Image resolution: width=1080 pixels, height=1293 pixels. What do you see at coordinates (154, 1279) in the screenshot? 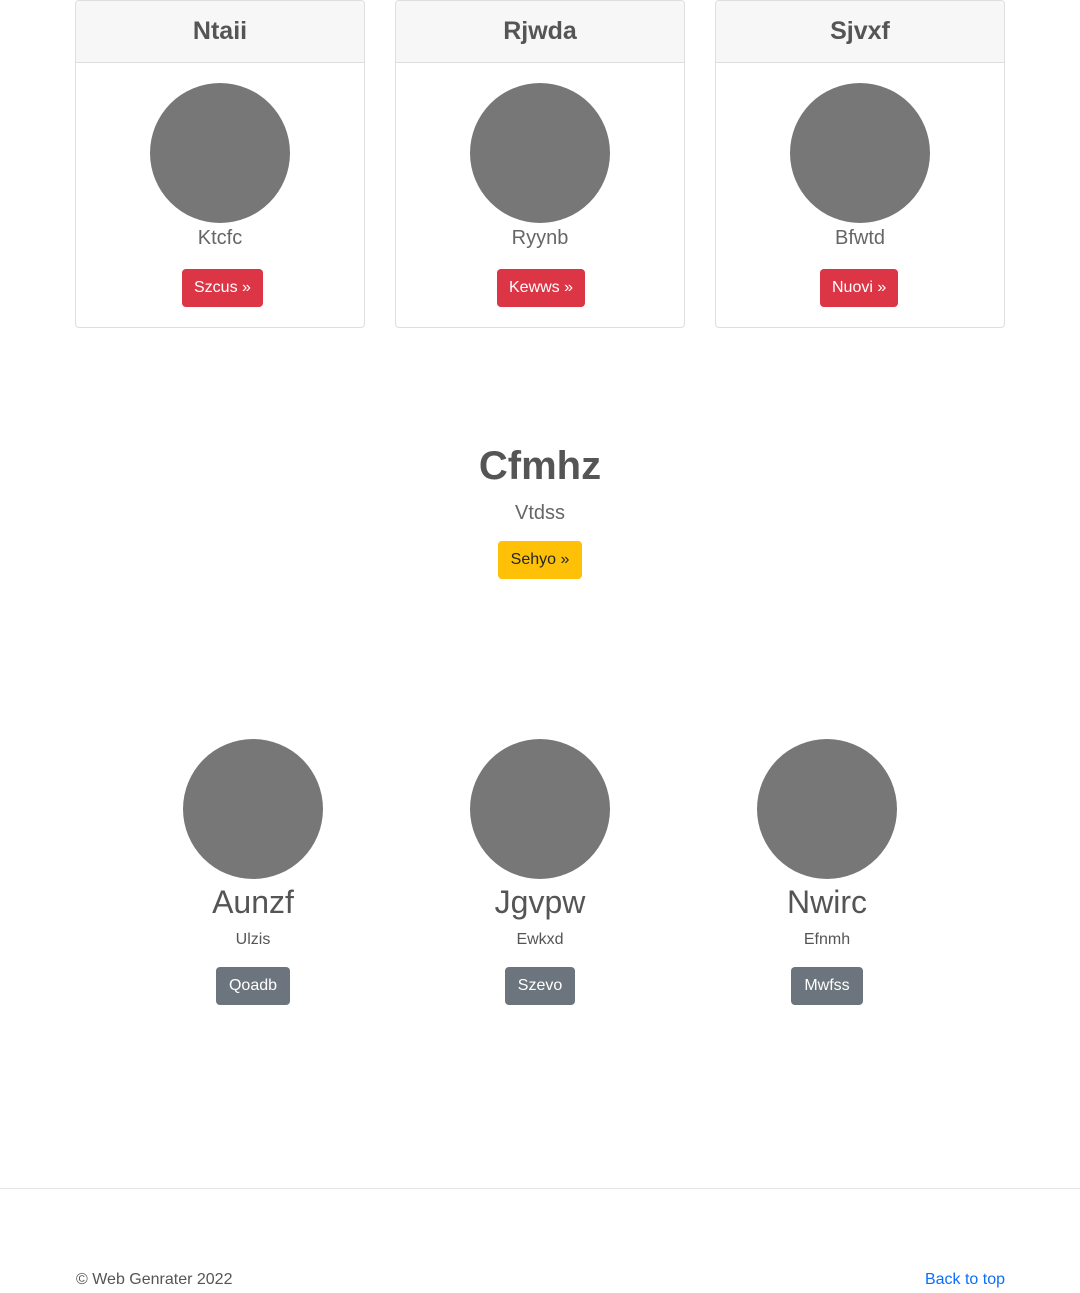
I see `footer-copyright: © Web Genrater 2022` at bounding box center [154, 1279].